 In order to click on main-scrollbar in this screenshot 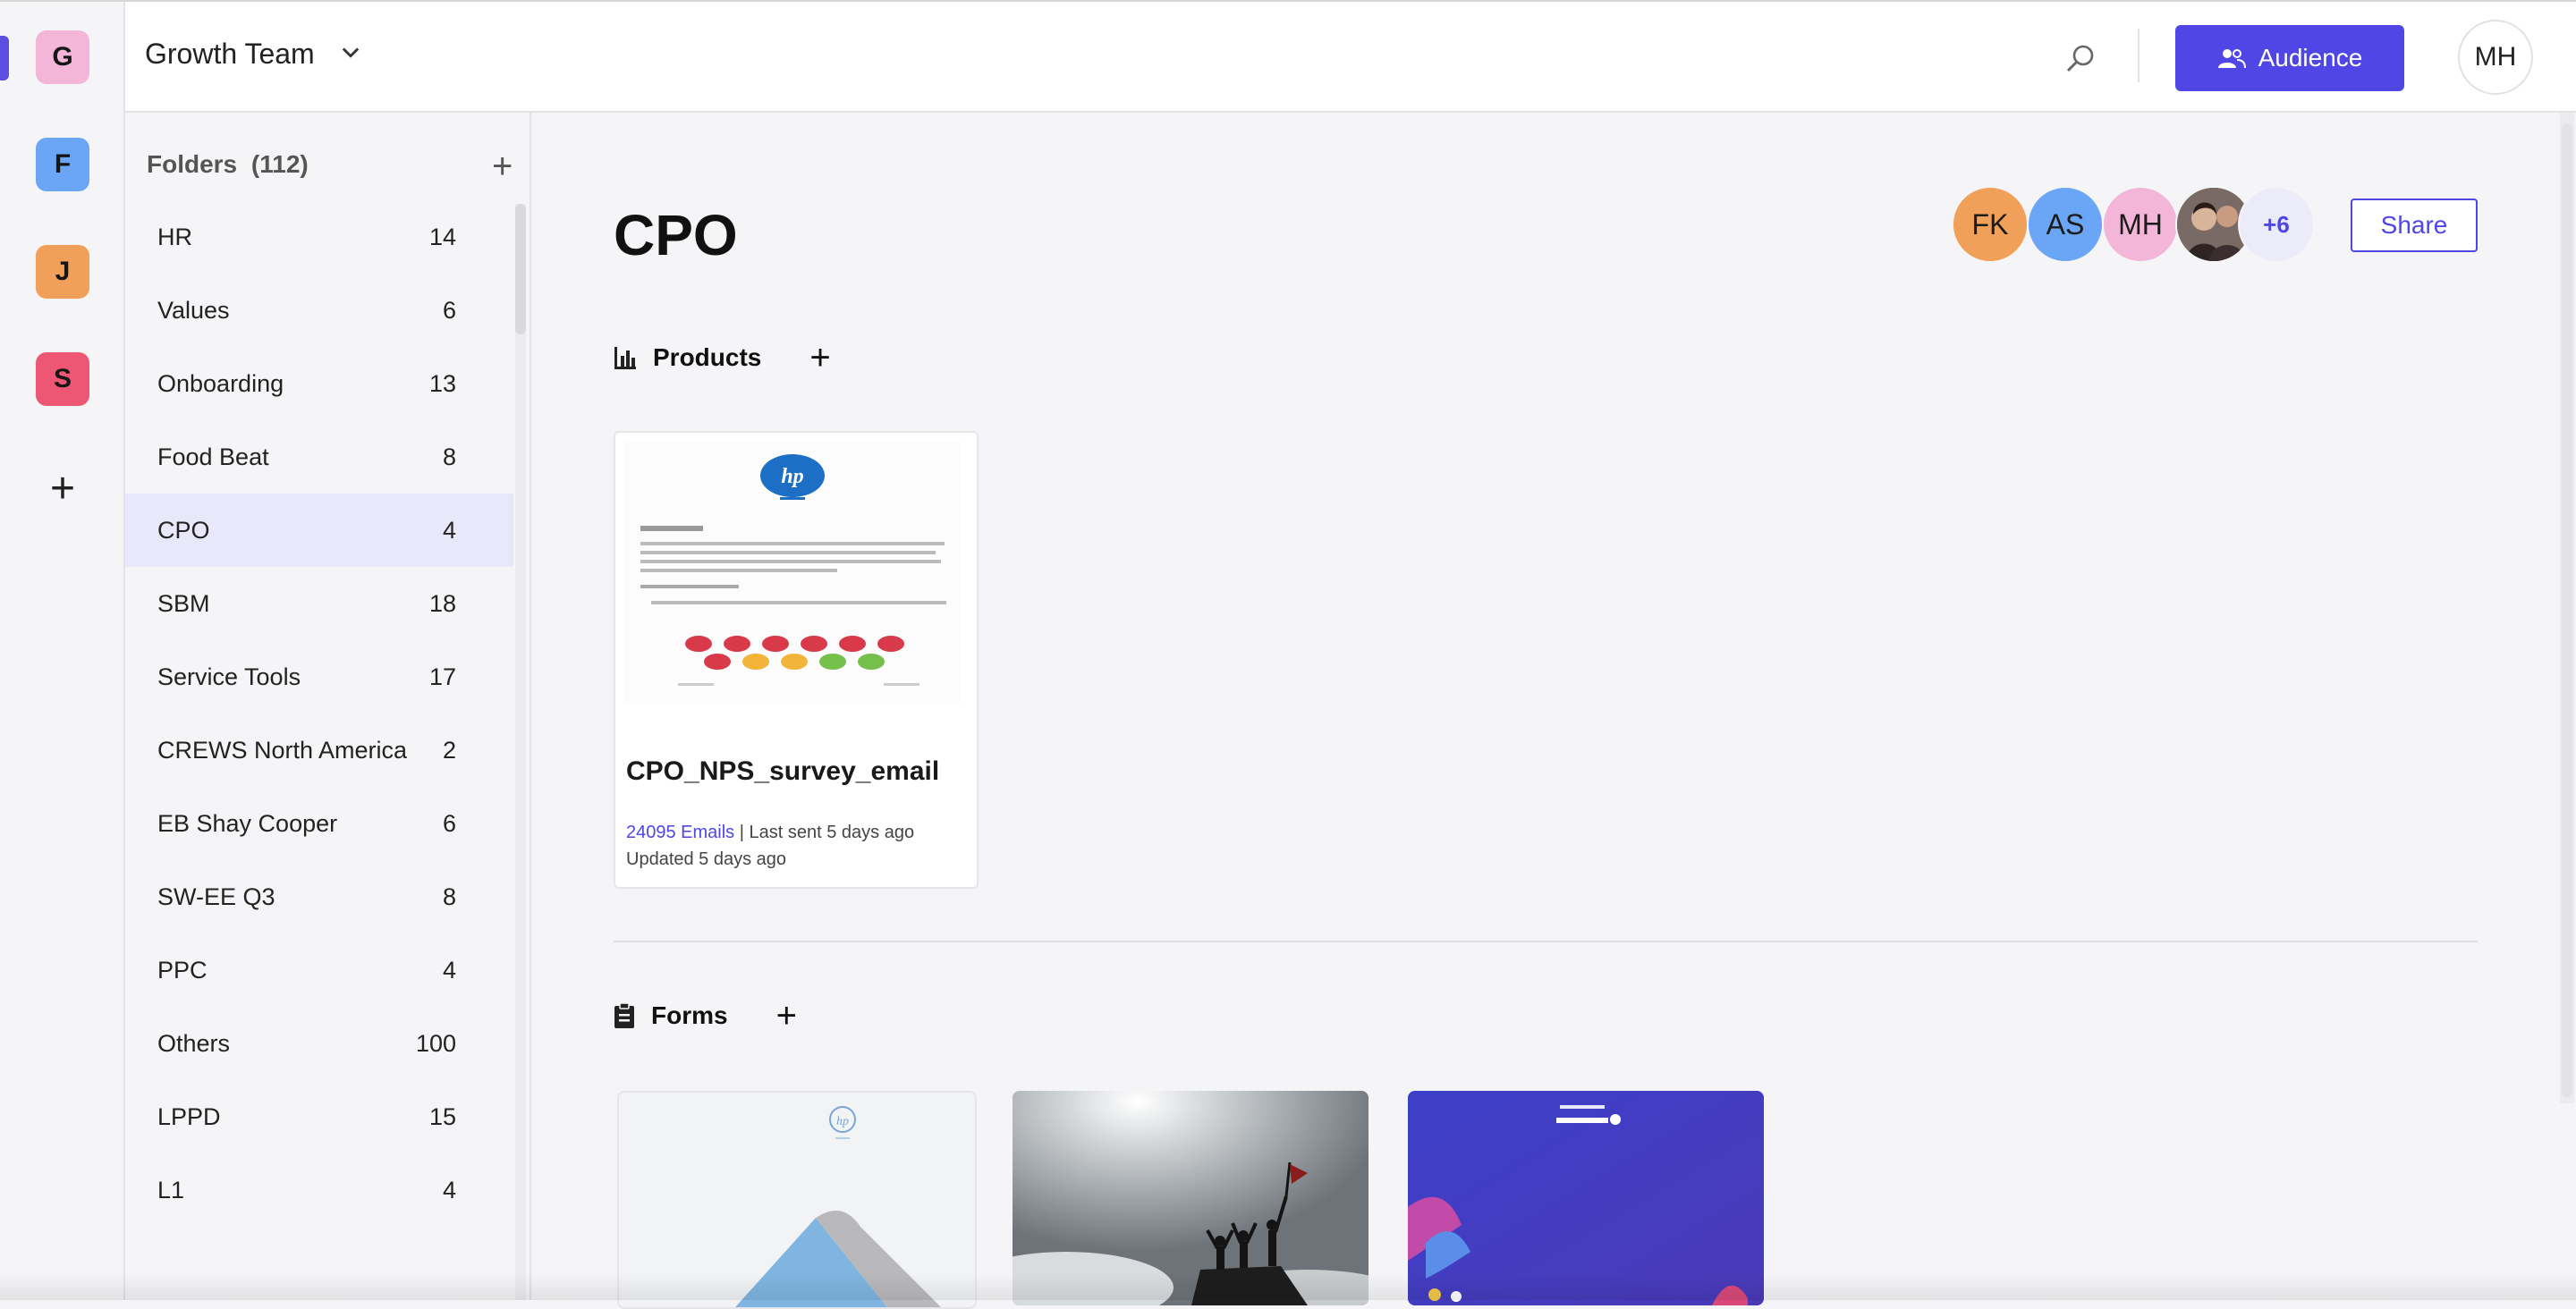, I will do `click(2567, 608)`.